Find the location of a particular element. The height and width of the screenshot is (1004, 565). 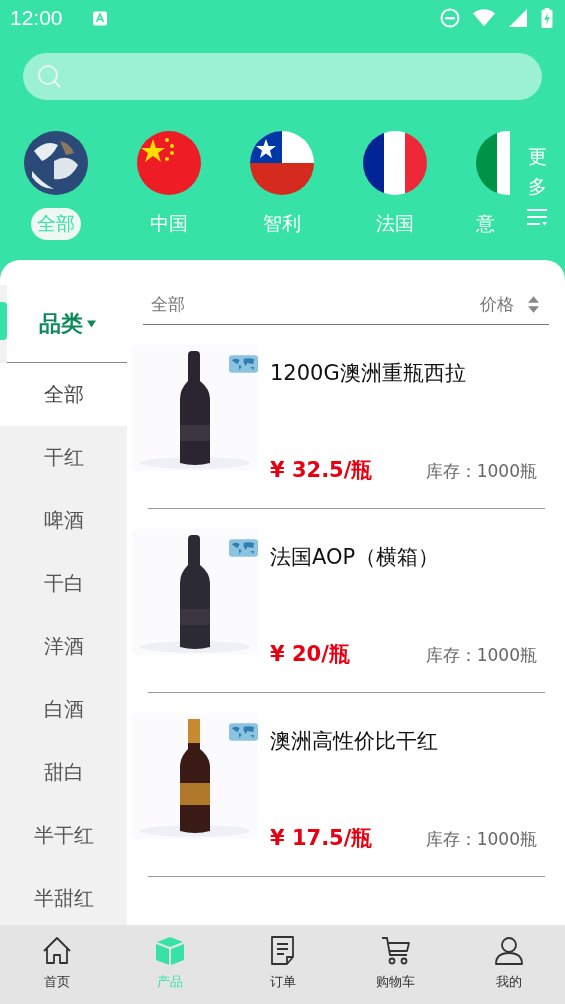

nav-tab: 订单 is located at coordinates (282, 964).